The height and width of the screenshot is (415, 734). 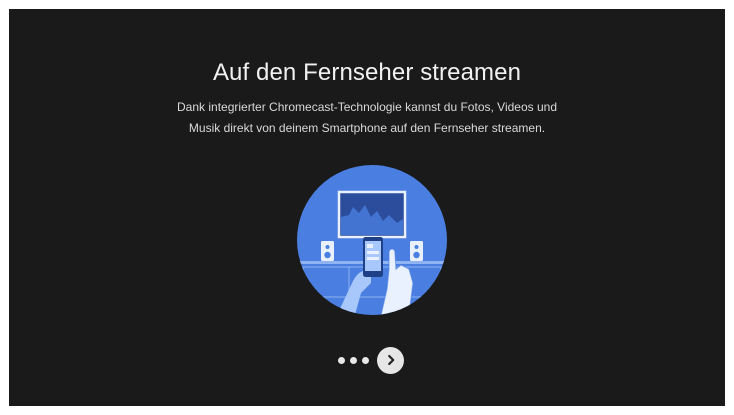 I want to click on chevron-right-icon, so click(x=390, y=360).